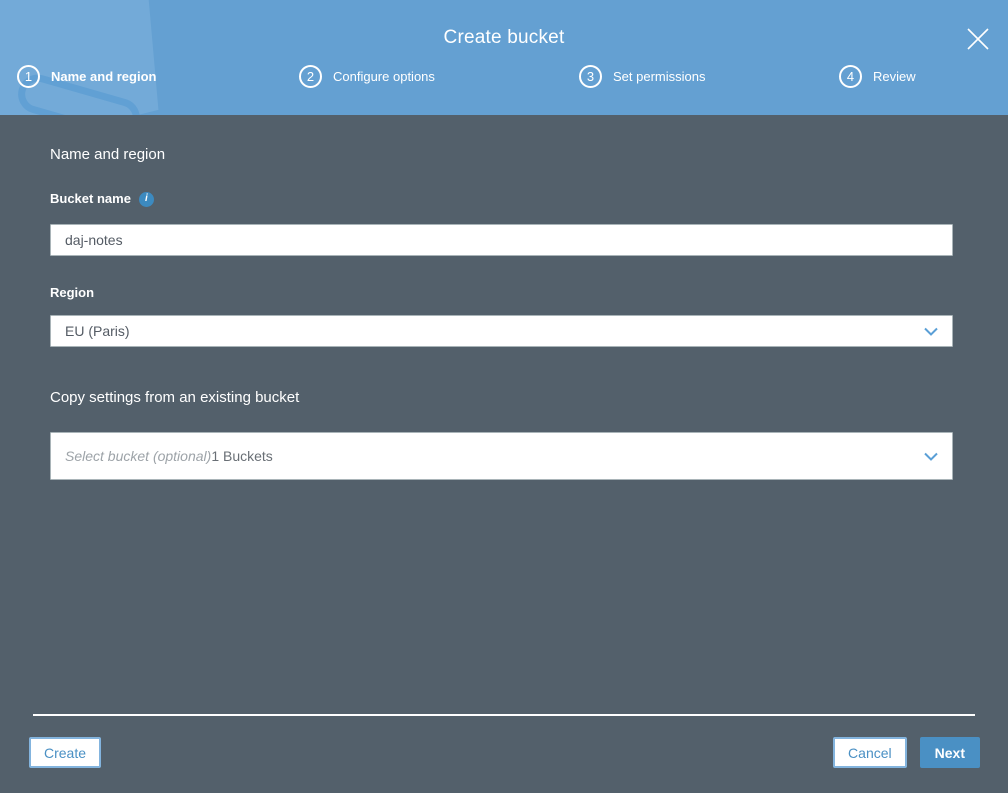 Image resolution: width=1008 pixels, height=793 pixels. I want to click on next-button: Next, so click(949, 752).